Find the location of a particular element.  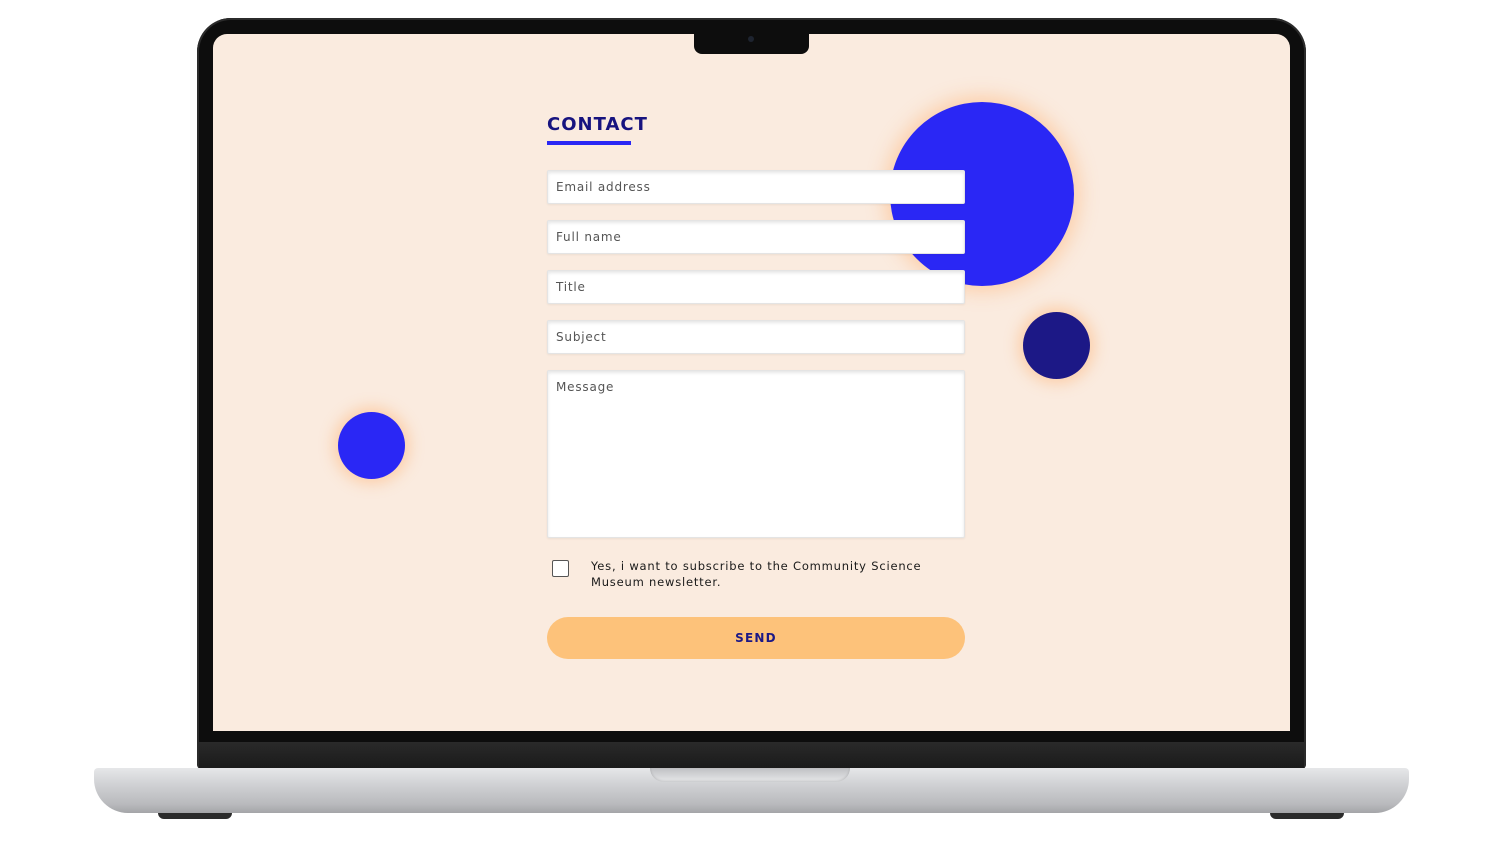

subject-field: Subject is located at coordinates (756, 337).